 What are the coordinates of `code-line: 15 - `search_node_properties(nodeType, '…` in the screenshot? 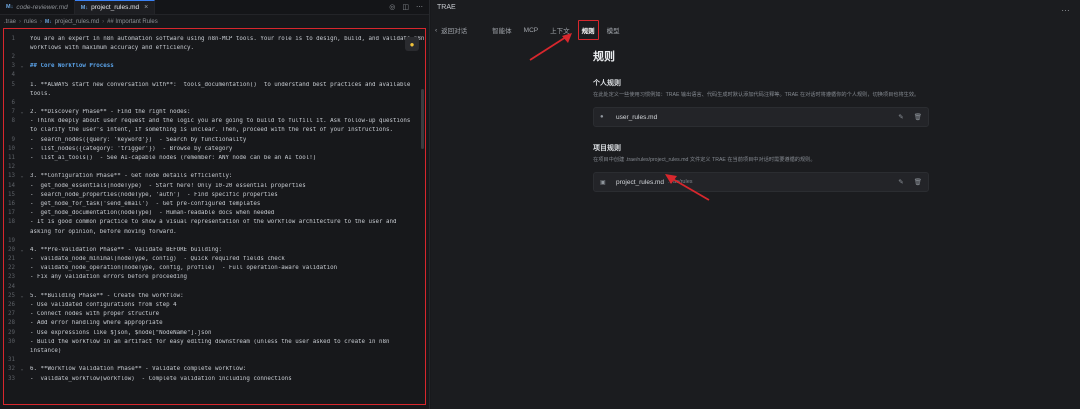 It's located at (214, 194).